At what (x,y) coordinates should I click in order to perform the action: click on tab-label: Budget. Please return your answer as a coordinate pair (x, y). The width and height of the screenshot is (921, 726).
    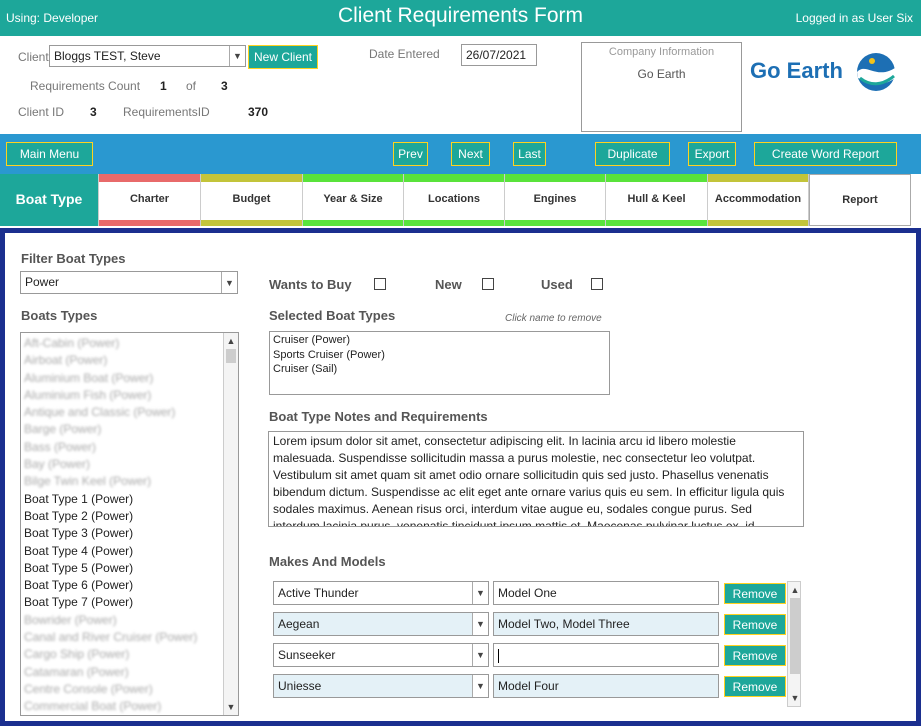
    Looking at the image, I should click on (251, 199).